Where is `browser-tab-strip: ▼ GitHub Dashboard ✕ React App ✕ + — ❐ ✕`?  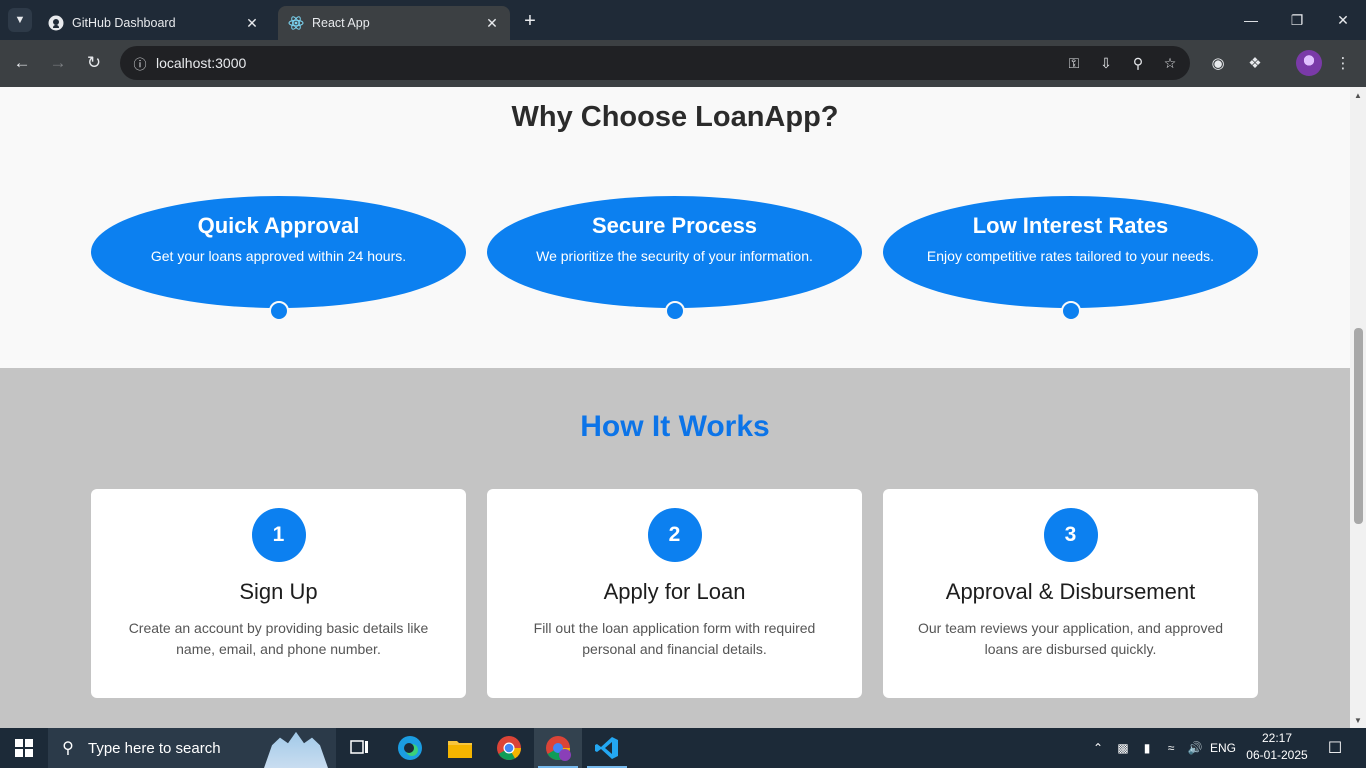 browser-tab-strip: ▼ GitHub Dashboard ✕ React App ✕ + — ❐ ✕ is located at coordinates (683, 20).